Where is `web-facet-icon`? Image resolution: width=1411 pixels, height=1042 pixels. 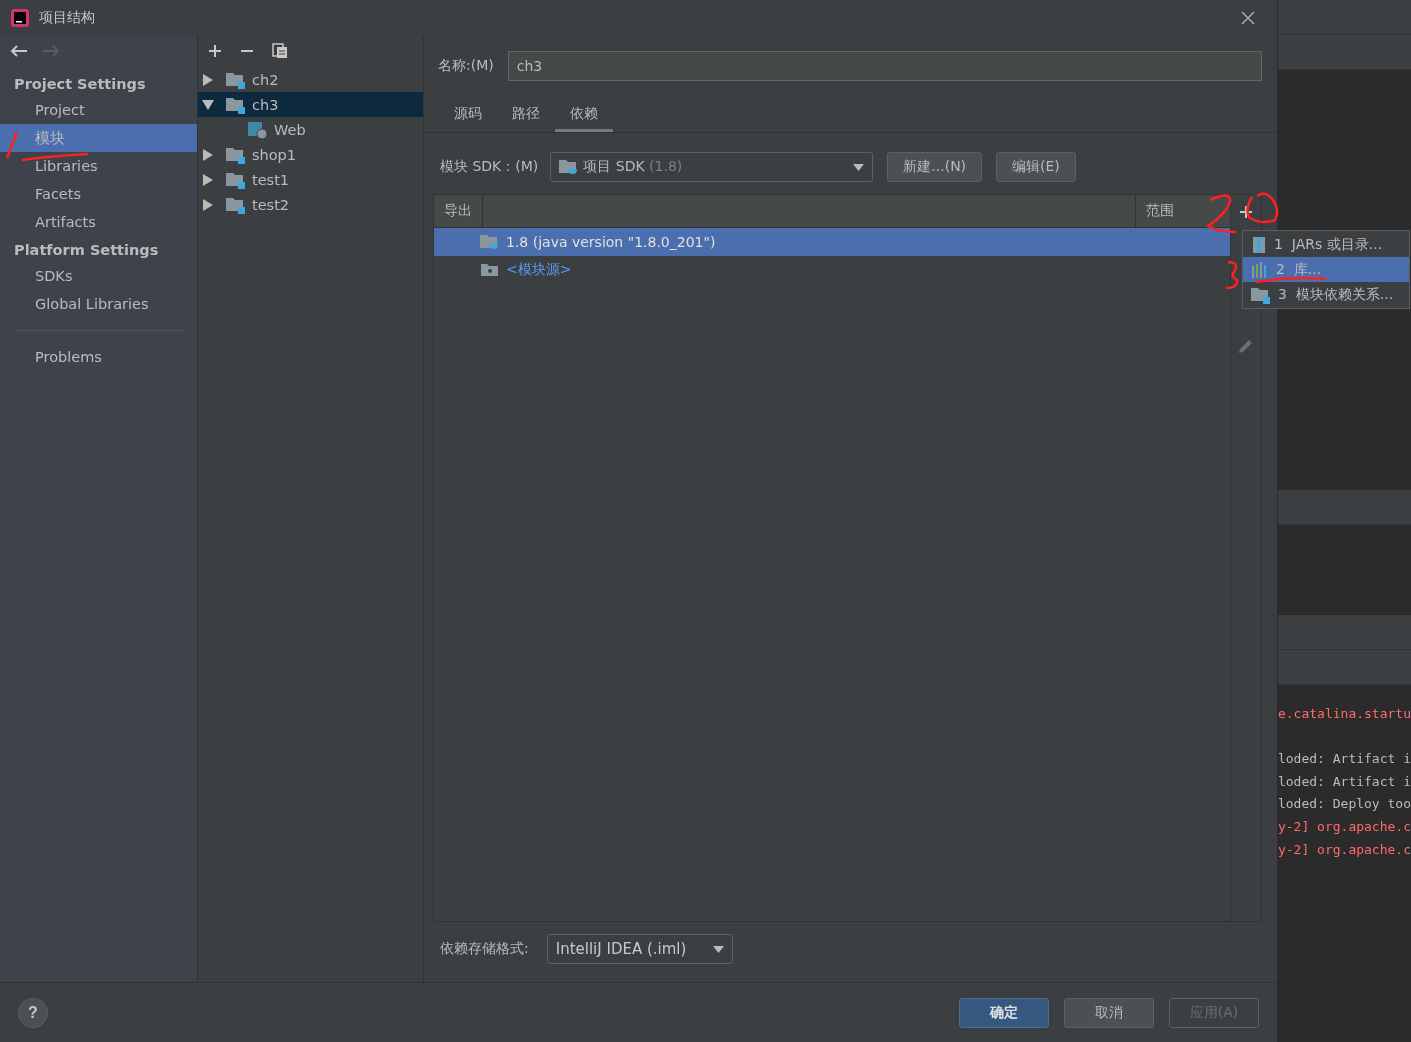 web-facet-icon is located at coordinates (258, 129).